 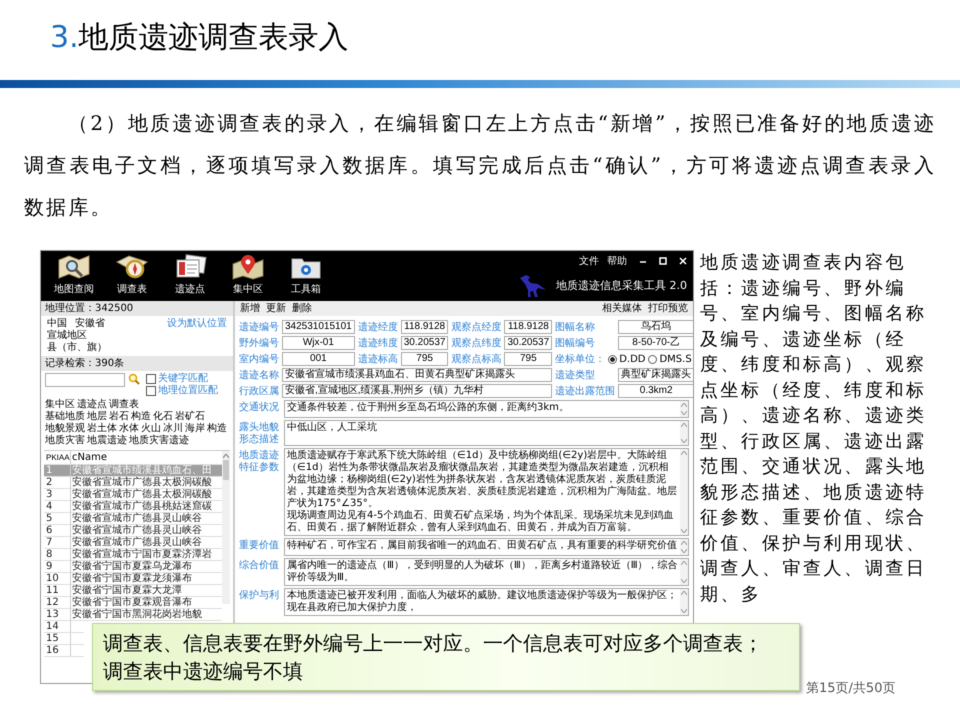 What do you see at coordinates (183, 378) in the screenshot?
I see `checkbox-label: 关键字匹配` at bounding box center [183, 378].